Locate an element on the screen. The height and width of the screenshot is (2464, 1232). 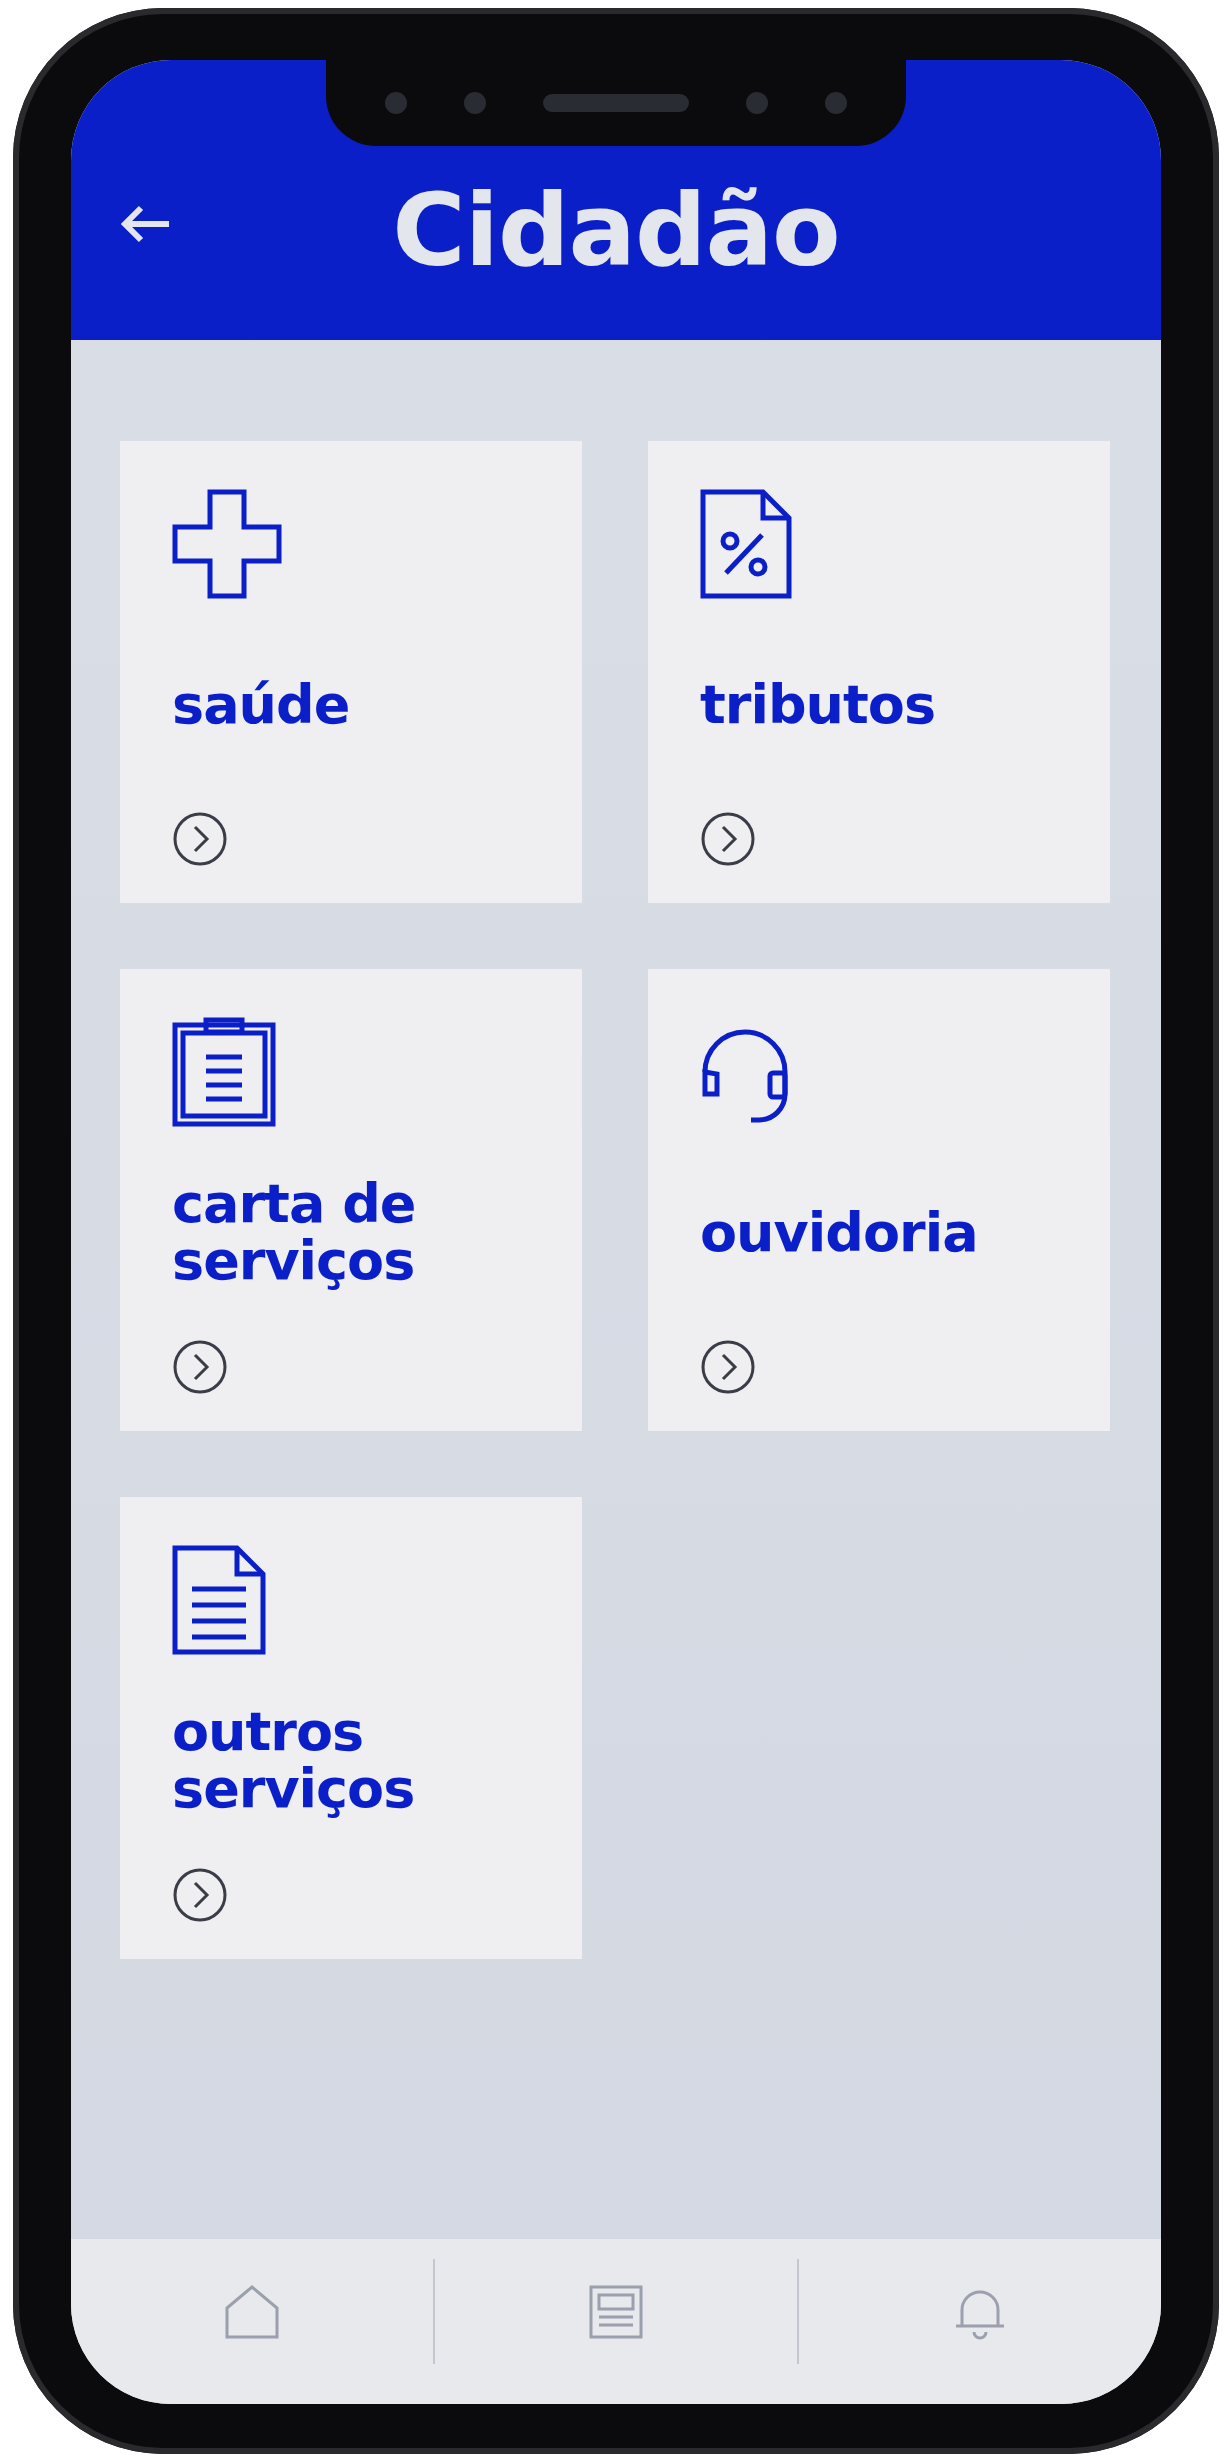
service-card: outros serviços is located at coordinates (351, 1728).